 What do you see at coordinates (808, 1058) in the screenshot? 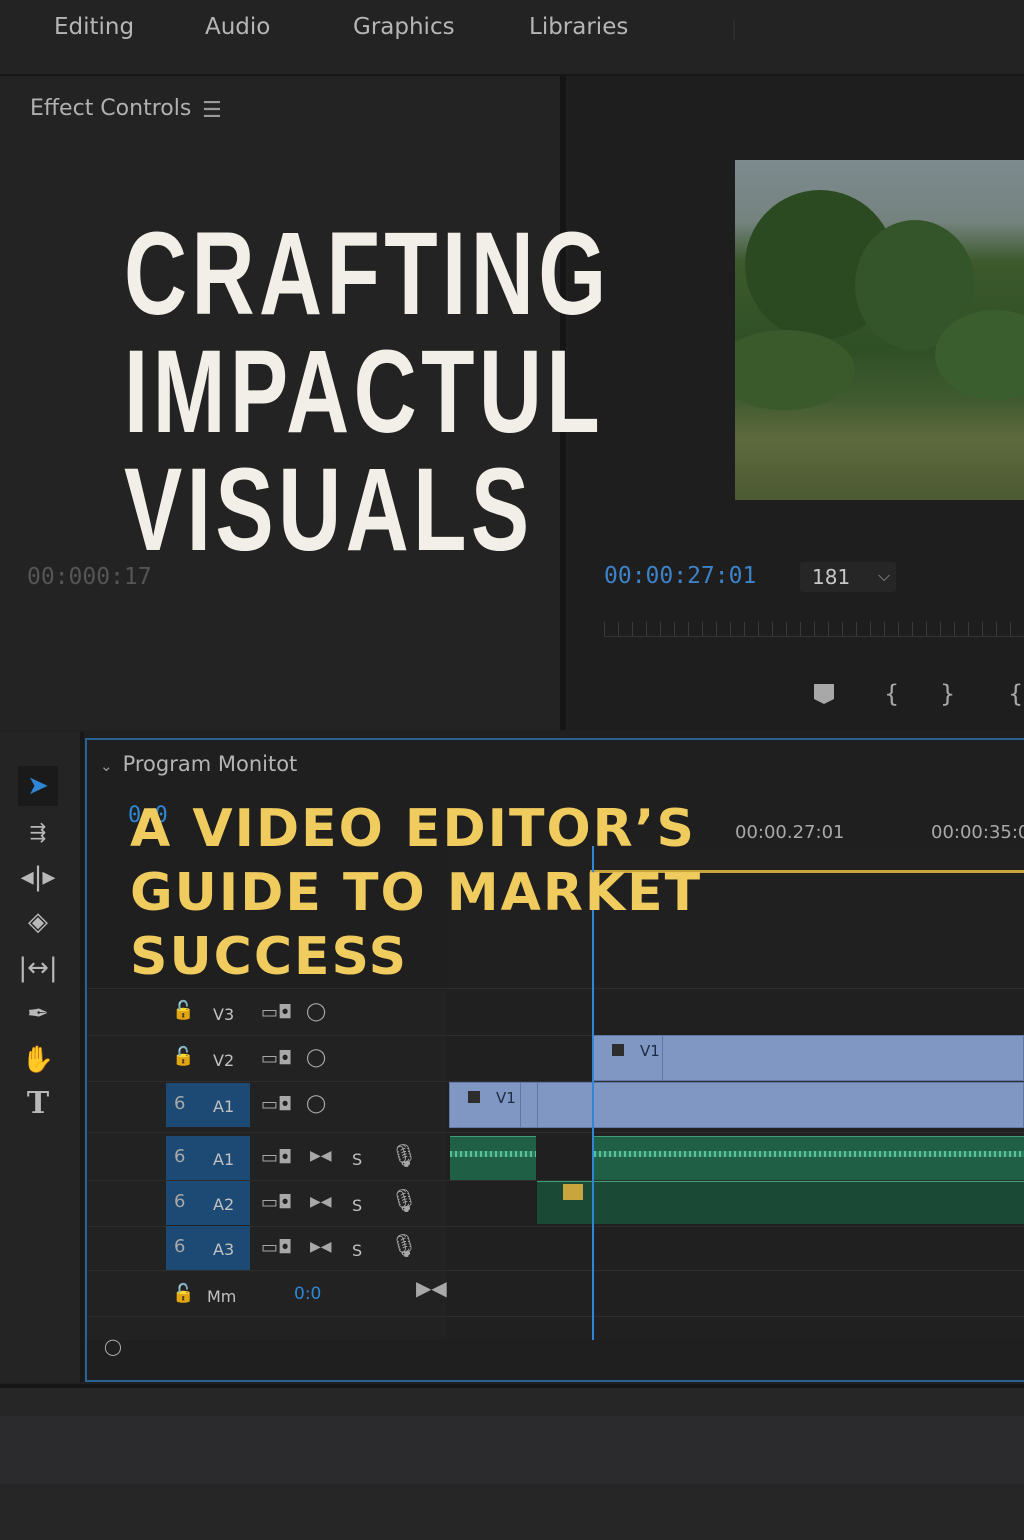
I see `video-clip-v2: V1` at bounding box center [808, 1058].